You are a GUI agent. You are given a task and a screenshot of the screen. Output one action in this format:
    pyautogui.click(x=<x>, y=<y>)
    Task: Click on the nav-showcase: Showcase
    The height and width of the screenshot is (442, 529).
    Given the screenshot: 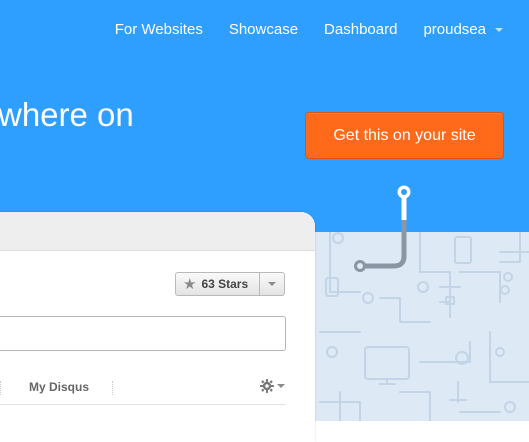 What is the action you would take?
    pyautogui.click(x=263, y=29)
    